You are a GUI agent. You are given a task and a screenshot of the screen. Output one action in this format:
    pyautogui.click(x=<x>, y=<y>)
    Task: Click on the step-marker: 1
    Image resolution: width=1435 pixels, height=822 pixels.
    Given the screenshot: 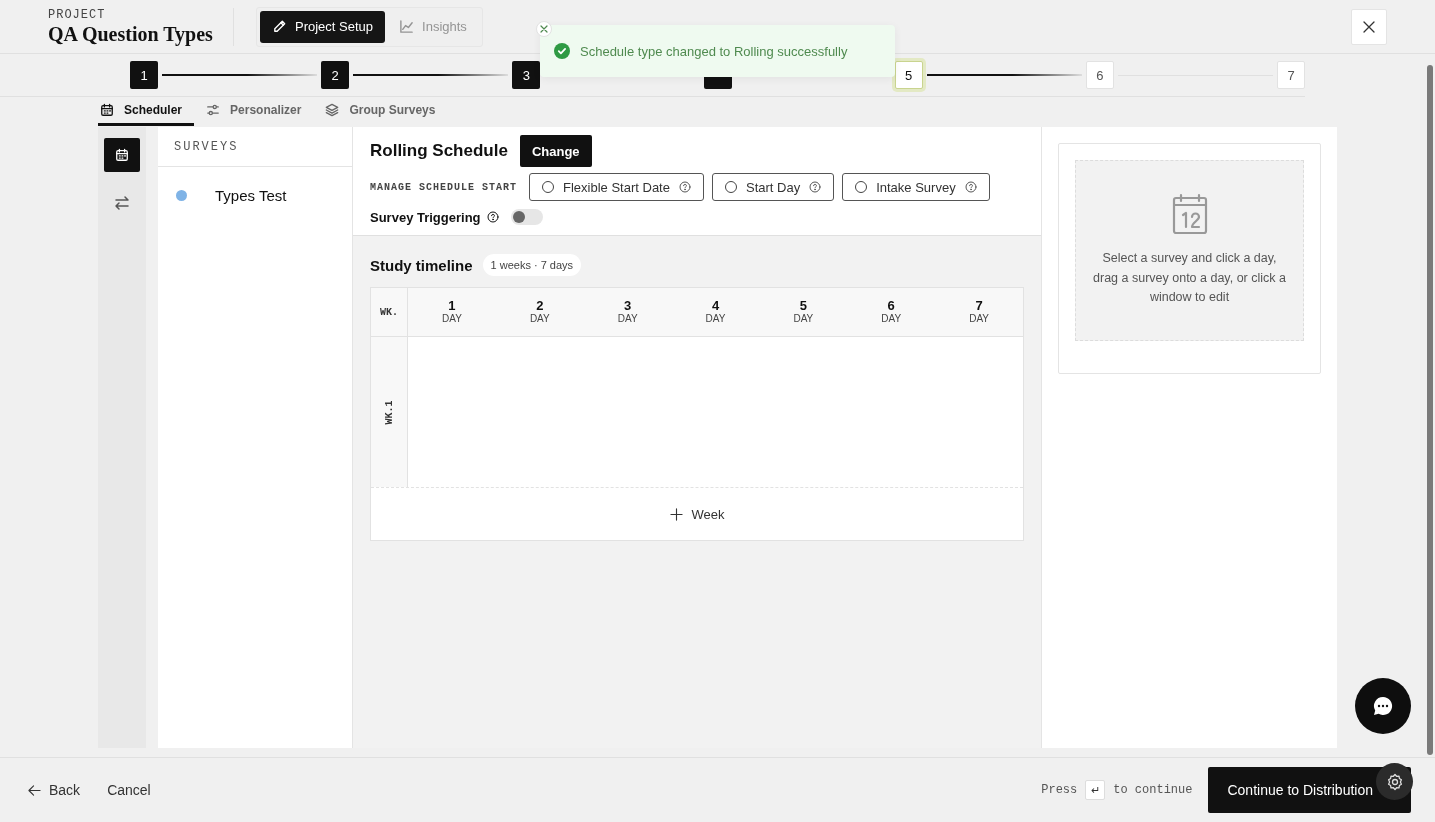 What is the action you would take?
    pyautogui.click(x=144, y=75)
    